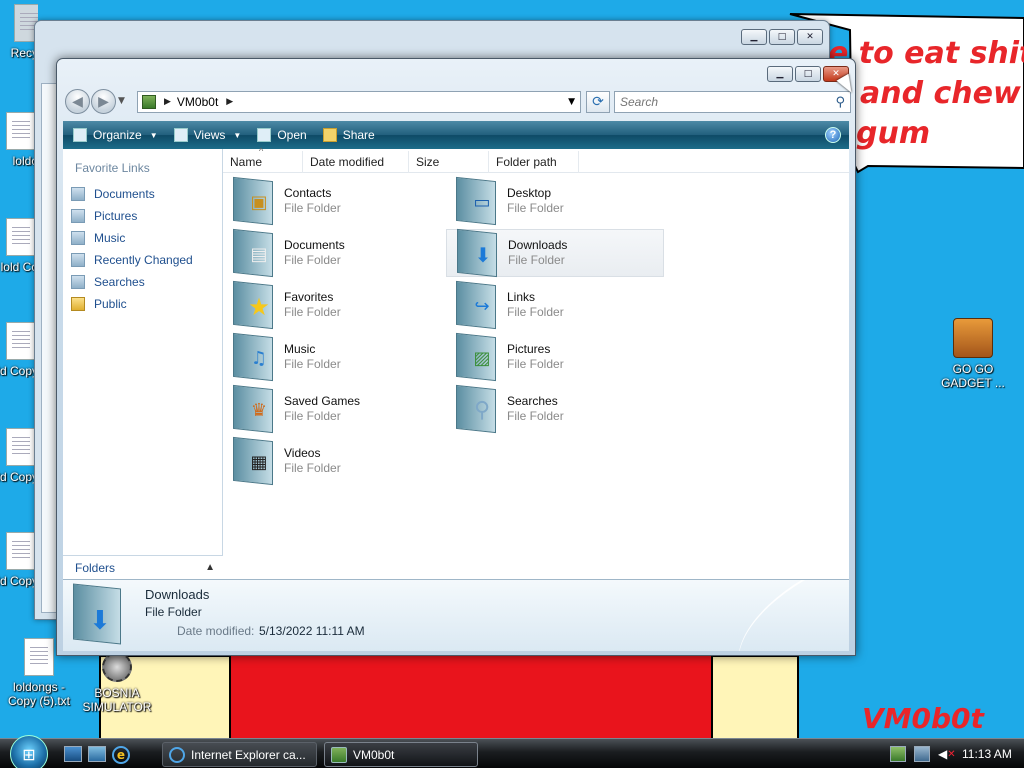 This screenshot has height=768, width=1024. I want to click on internet-explorer-icon: e, so click(121, 755).